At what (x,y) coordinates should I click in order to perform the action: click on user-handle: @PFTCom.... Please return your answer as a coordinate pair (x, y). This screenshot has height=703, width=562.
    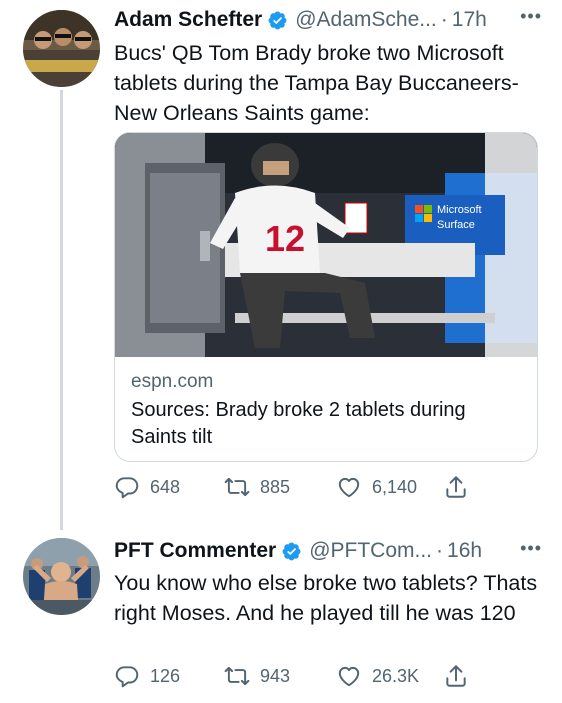
    Looking at the image, I should click on (370, 551).